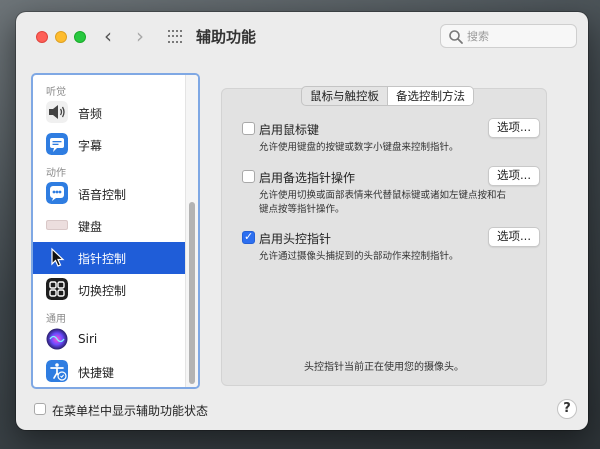  I want to click on sidebar-scrollbar, so click(191, 231).